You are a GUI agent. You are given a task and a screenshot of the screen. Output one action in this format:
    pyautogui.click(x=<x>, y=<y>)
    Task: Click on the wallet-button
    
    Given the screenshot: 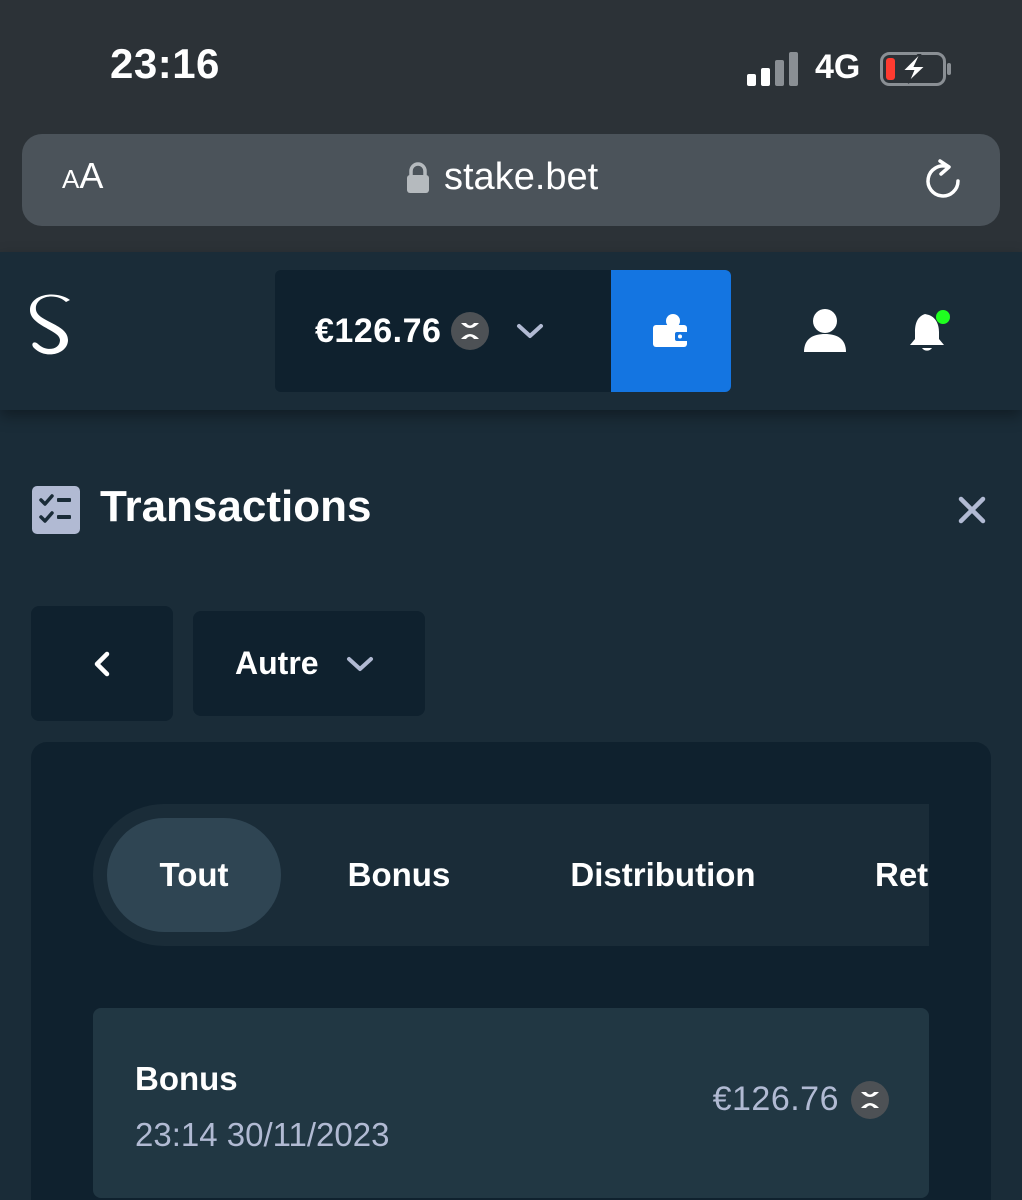 What is the action you would take?
    pyautogui.click(x=671, y=331)
    